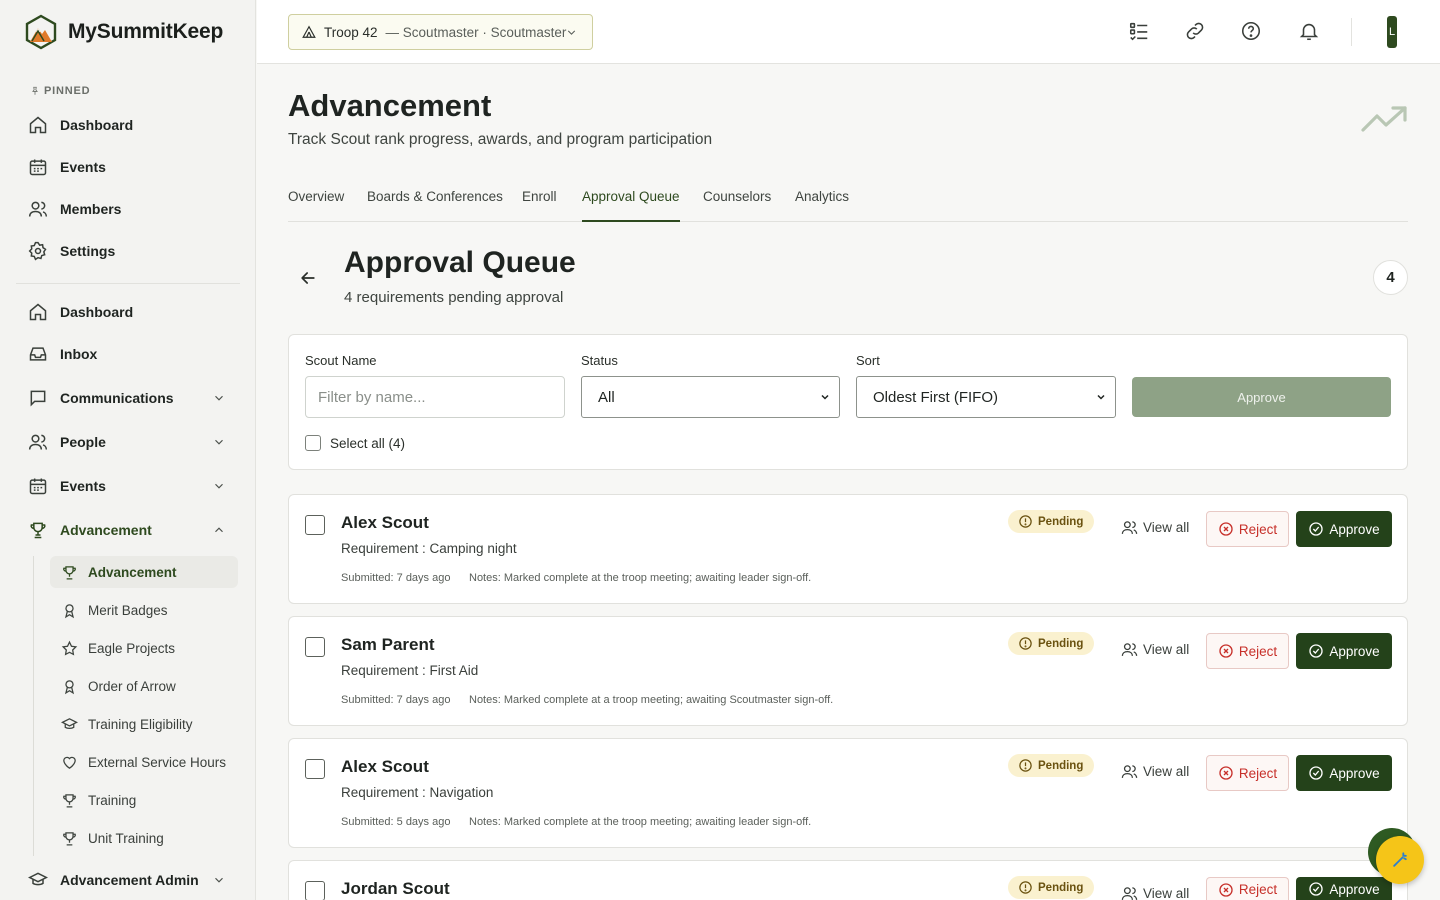 This screenshot has width=1440, height=900. Describe the element at coordinates (37, 251) in the screenshot. I see `gear-icon` at that location.